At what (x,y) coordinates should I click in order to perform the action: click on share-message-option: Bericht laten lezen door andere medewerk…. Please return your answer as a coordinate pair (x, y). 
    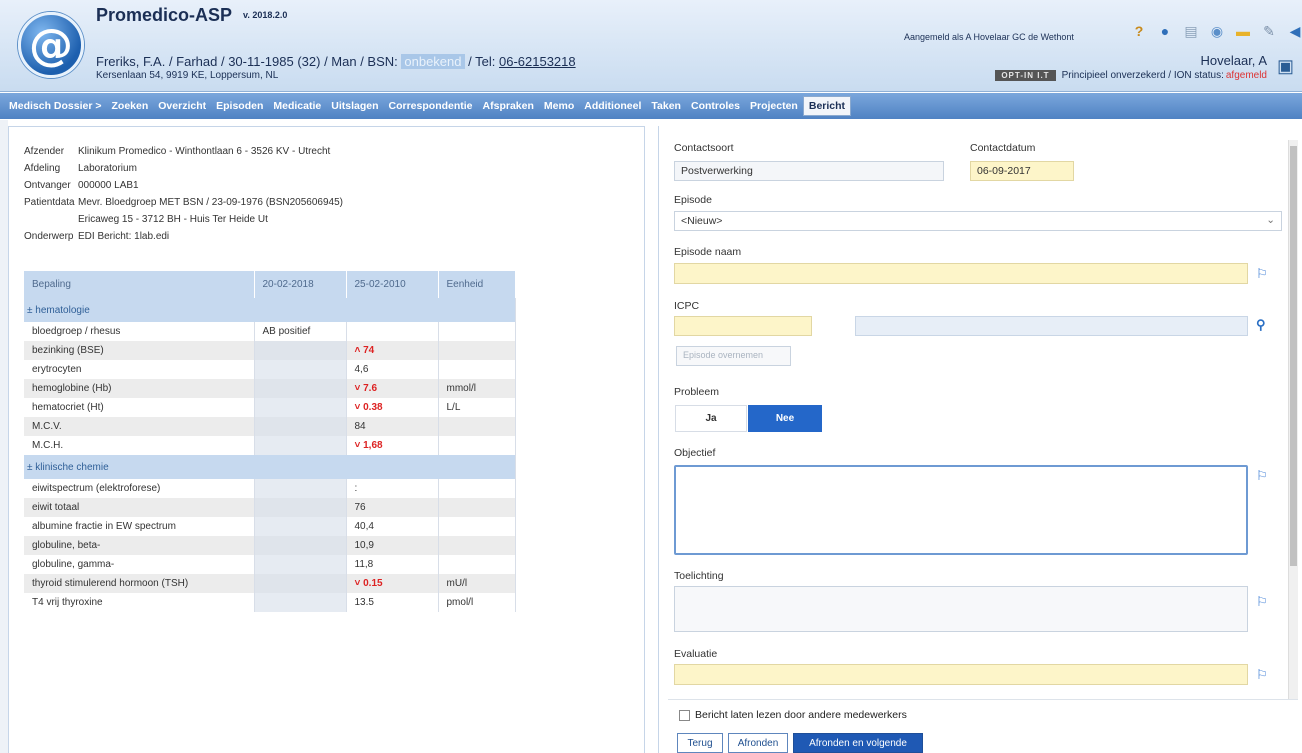
    Looking at the image, I should click on (793, 715).